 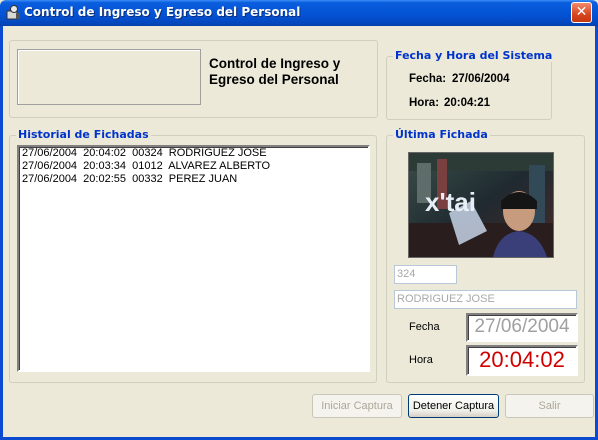 I want to click on start-capture-button: Iniciar Captura, so click(x=357, y=406).